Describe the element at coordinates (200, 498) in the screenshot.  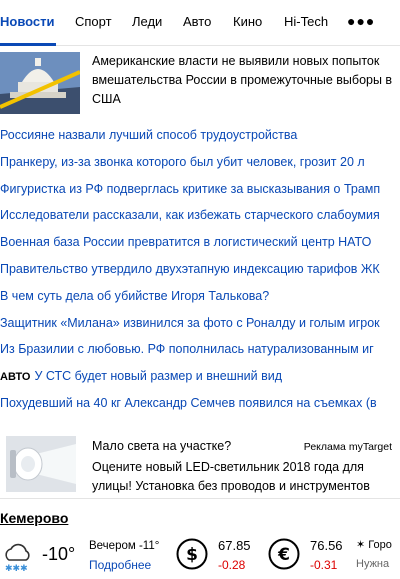
I see `divider` at that location.